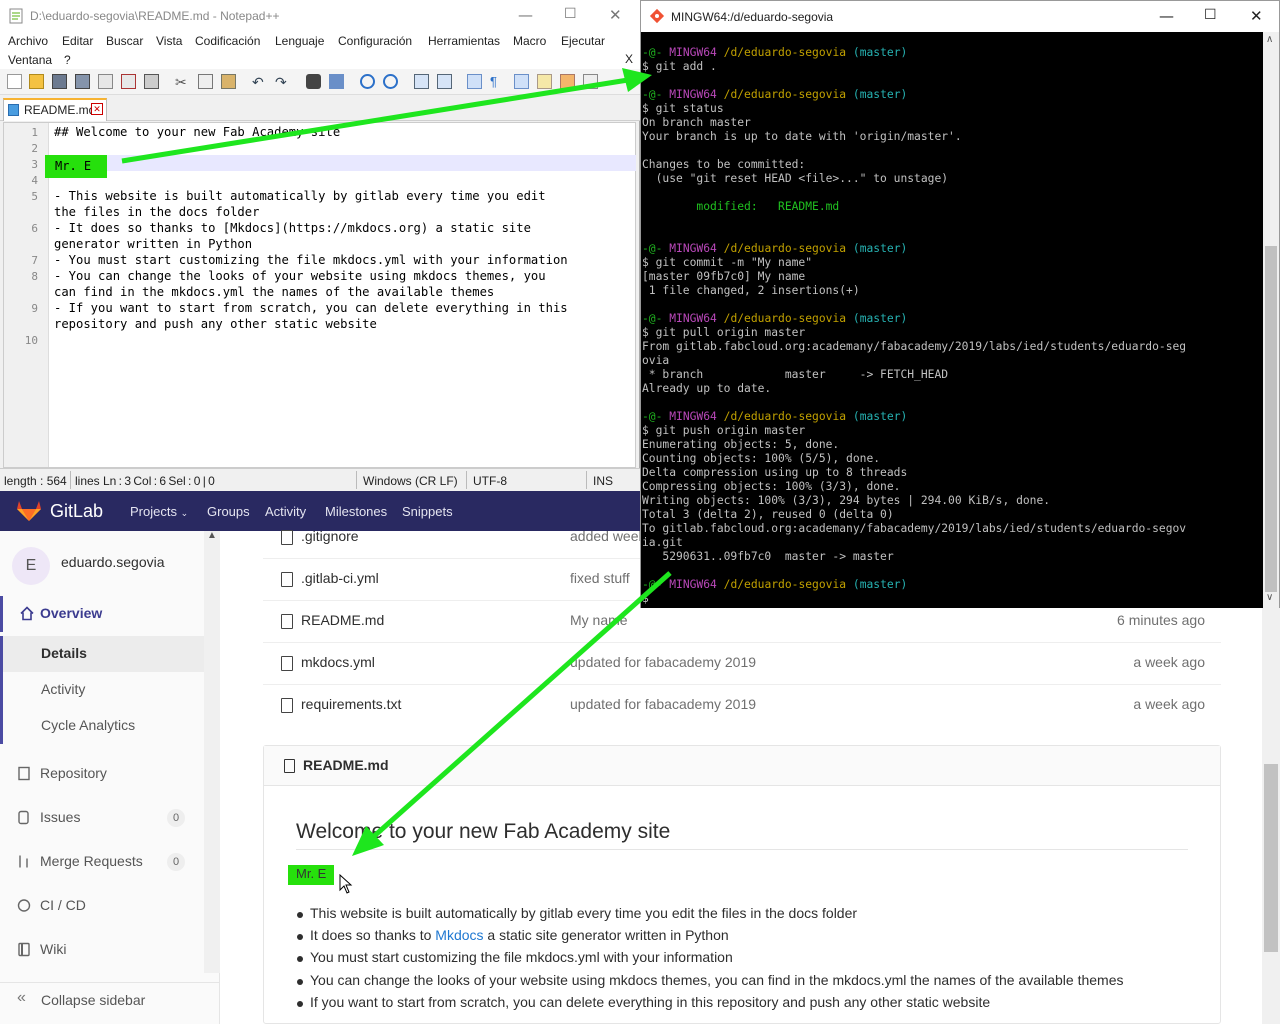  What do you see at coordinates (583, 41) in the screenshot?
I see `menu-ejecutar: Ejecutar` at bounding box center [583, 41].